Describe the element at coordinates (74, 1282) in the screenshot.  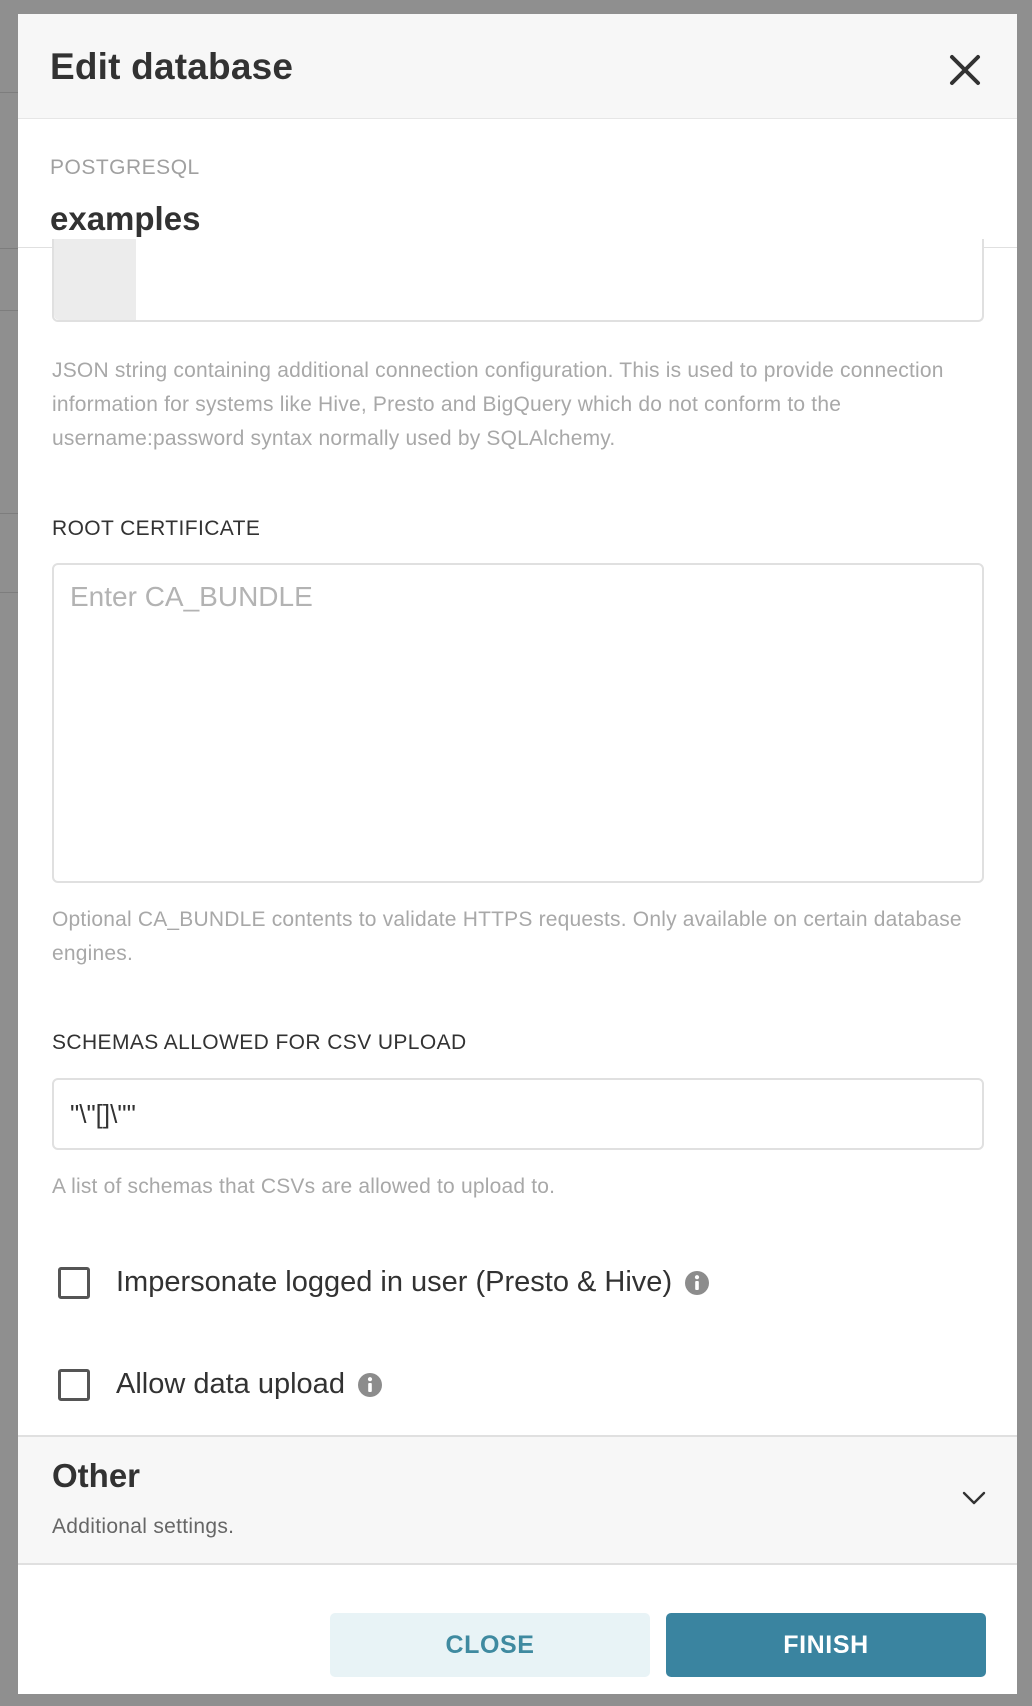
I see `impersonate-user-checkbox` at that location.